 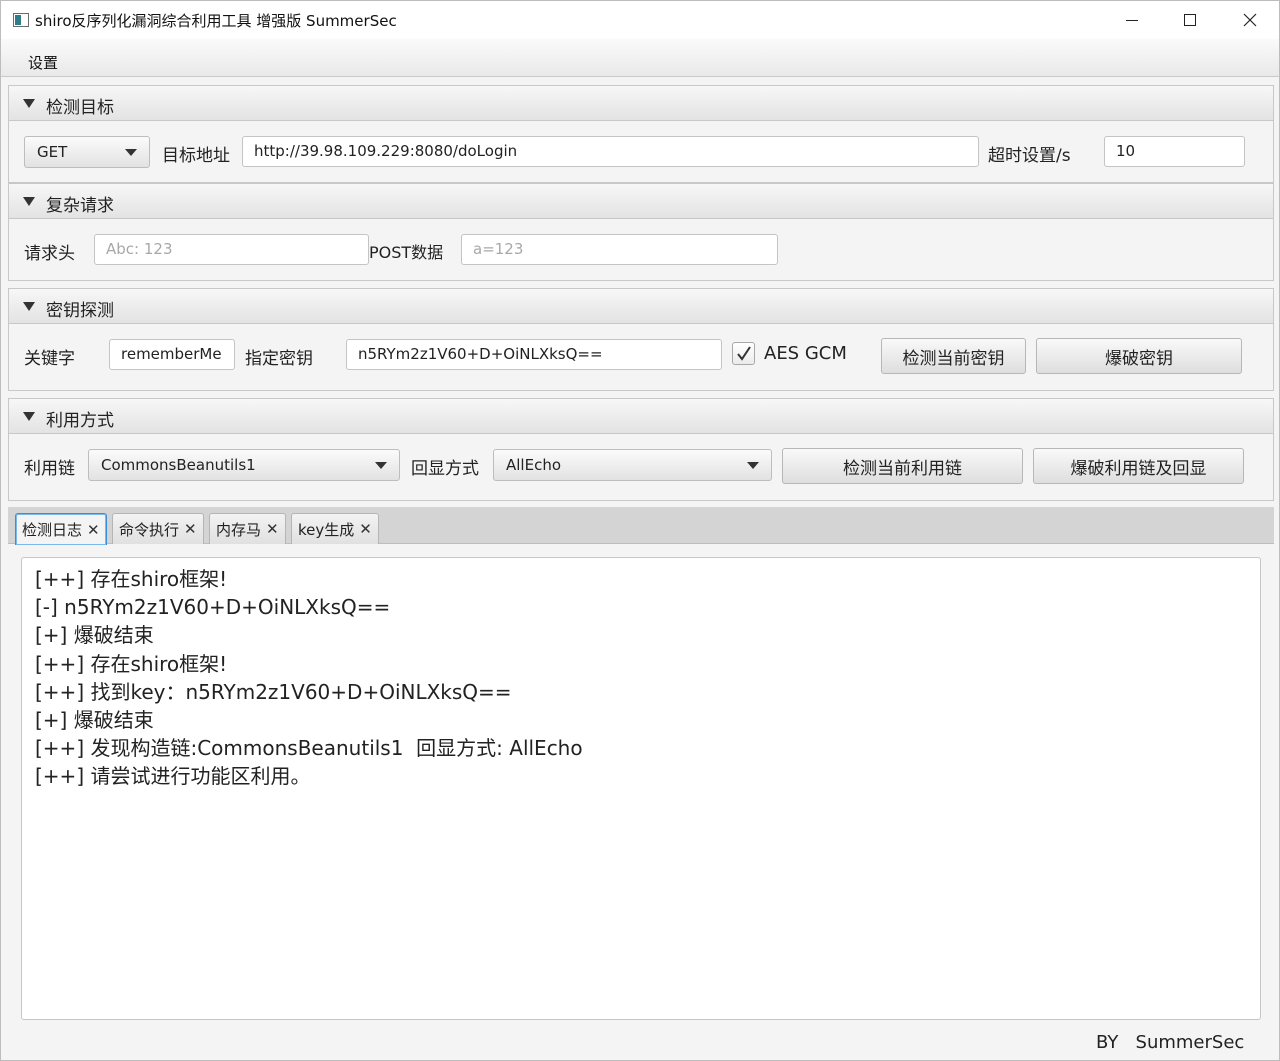 What do you see at coordinates (216, 21) in the screenshot?
I see `window-title: shiro反序列化漏洞综合利用工具 增强版 SummerSec` at bounding box center [216, 21].